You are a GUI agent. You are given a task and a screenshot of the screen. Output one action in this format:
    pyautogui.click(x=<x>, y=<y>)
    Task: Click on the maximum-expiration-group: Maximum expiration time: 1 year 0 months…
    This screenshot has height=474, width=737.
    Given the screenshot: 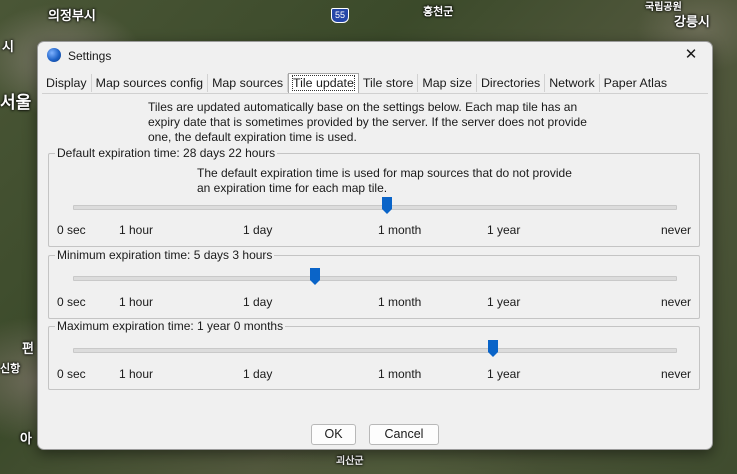 What is the action you would take?
    pyautogui.click(x=374, y=354)
    